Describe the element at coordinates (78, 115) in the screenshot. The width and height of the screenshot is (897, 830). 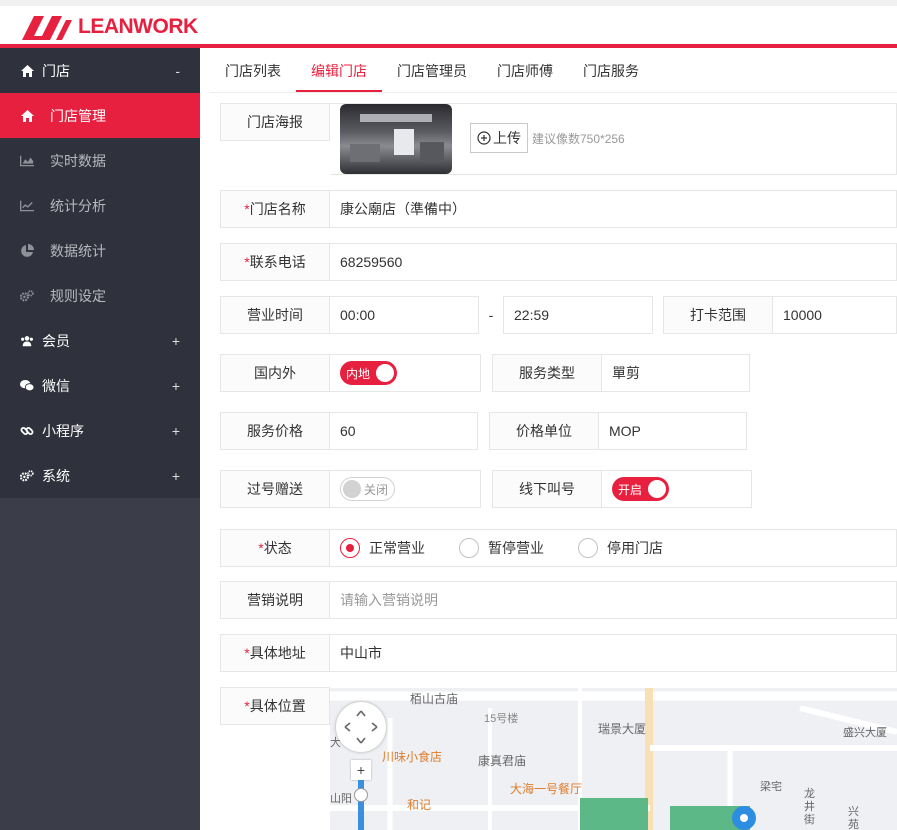
I see `sidebar-item-label: 门店管理` at that location.